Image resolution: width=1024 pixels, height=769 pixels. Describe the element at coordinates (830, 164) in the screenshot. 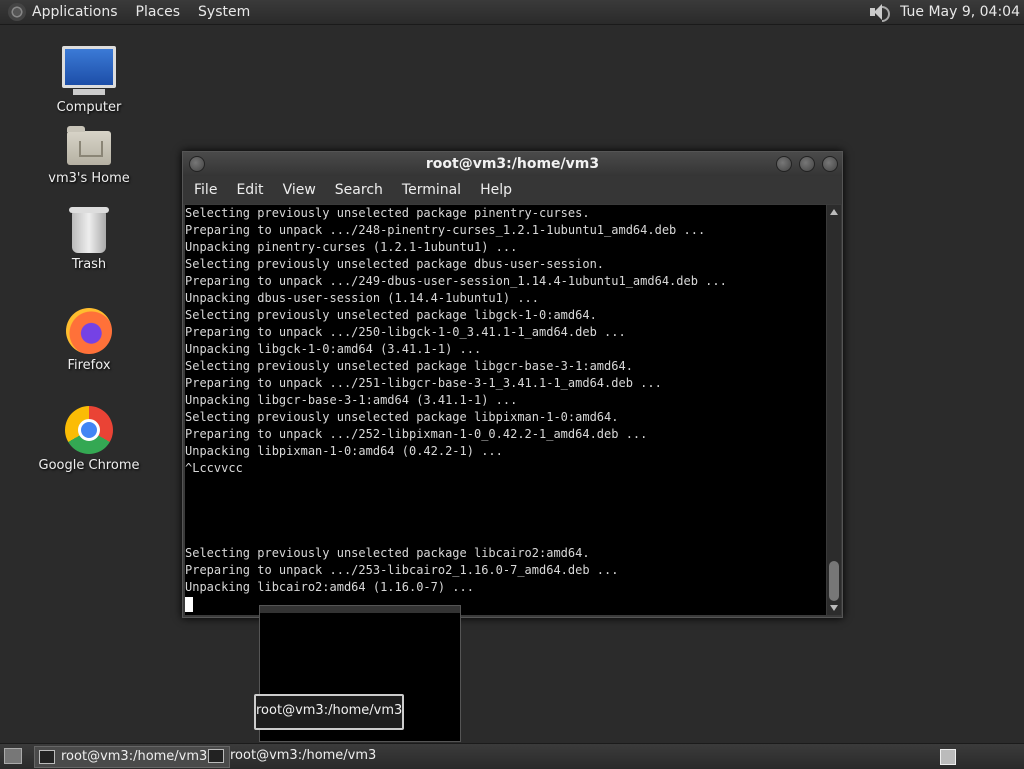

I see `close-button` at that location.